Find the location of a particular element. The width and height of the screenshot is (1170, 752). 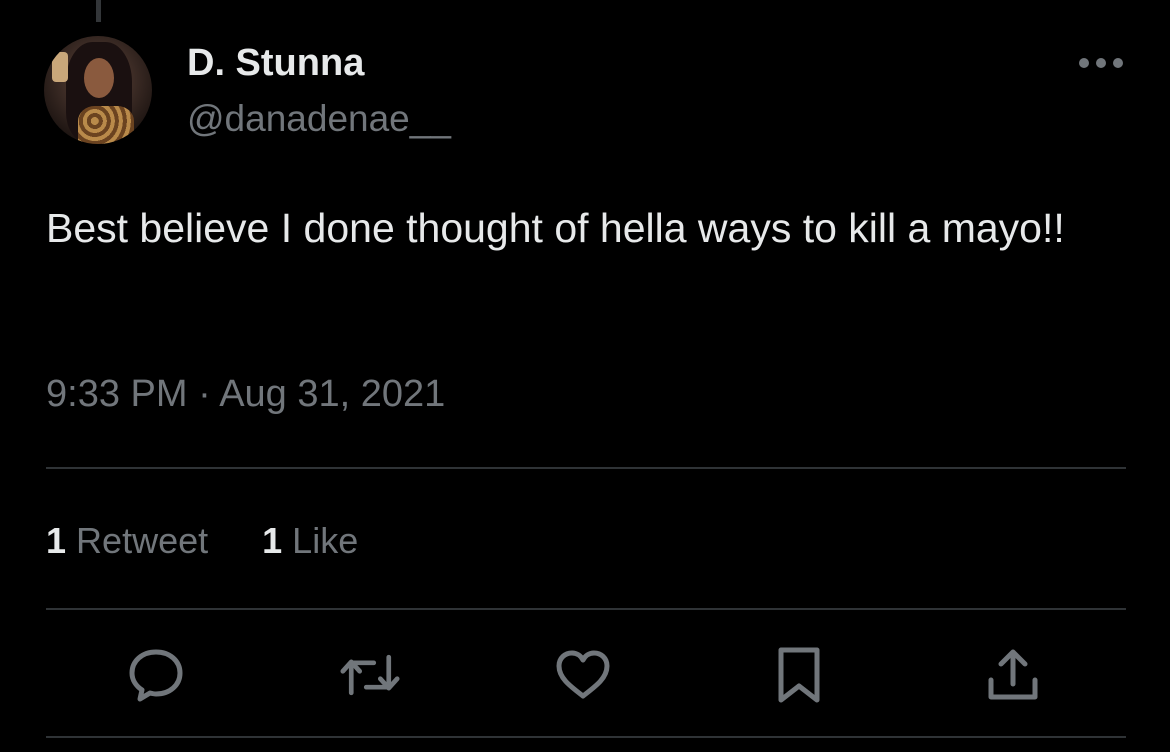

avatar is located at coordinates (98, 90).